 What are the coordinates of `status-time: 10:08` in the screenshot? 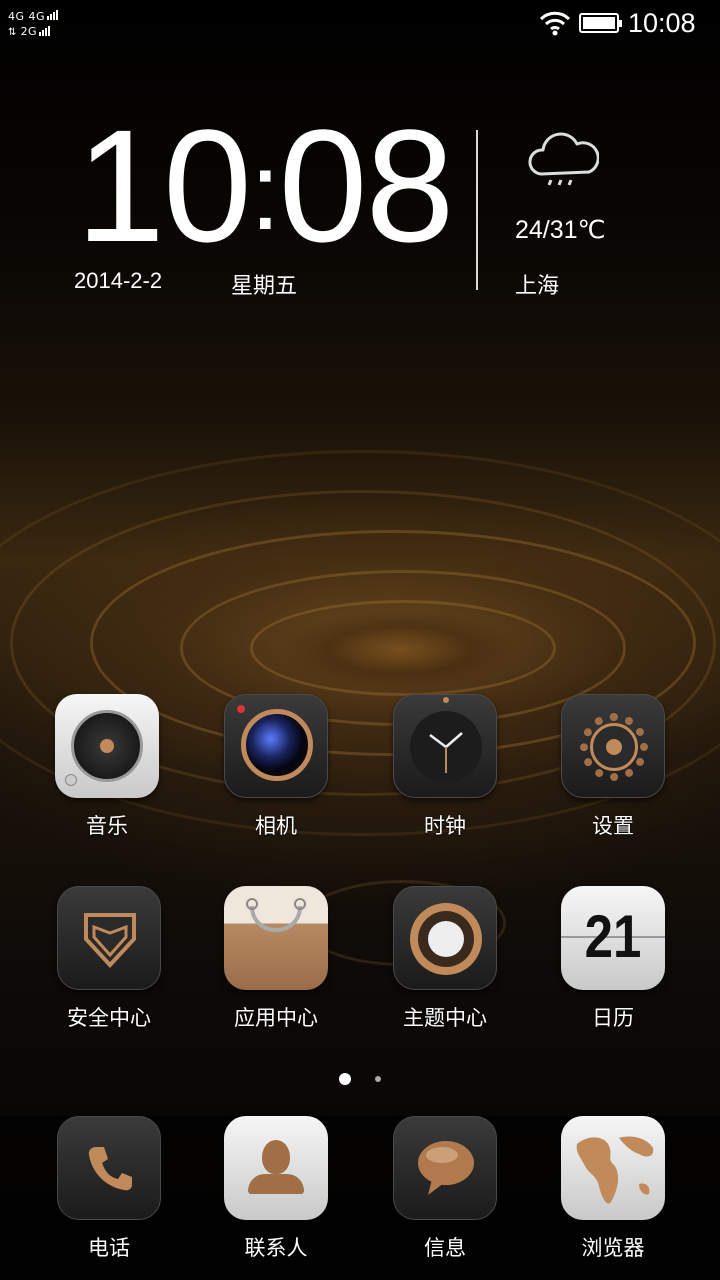 It's located at (662, 23).